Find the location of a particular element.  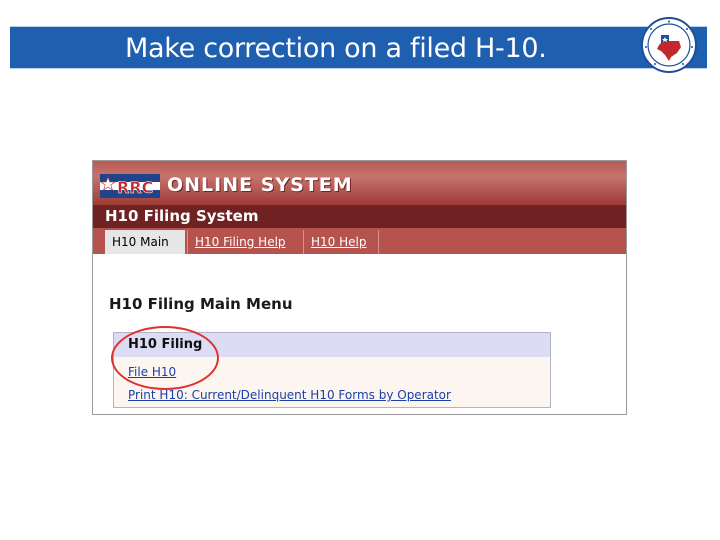

online-system-banner: ONLINE SYSTEM is located at coordinates (260, 185).